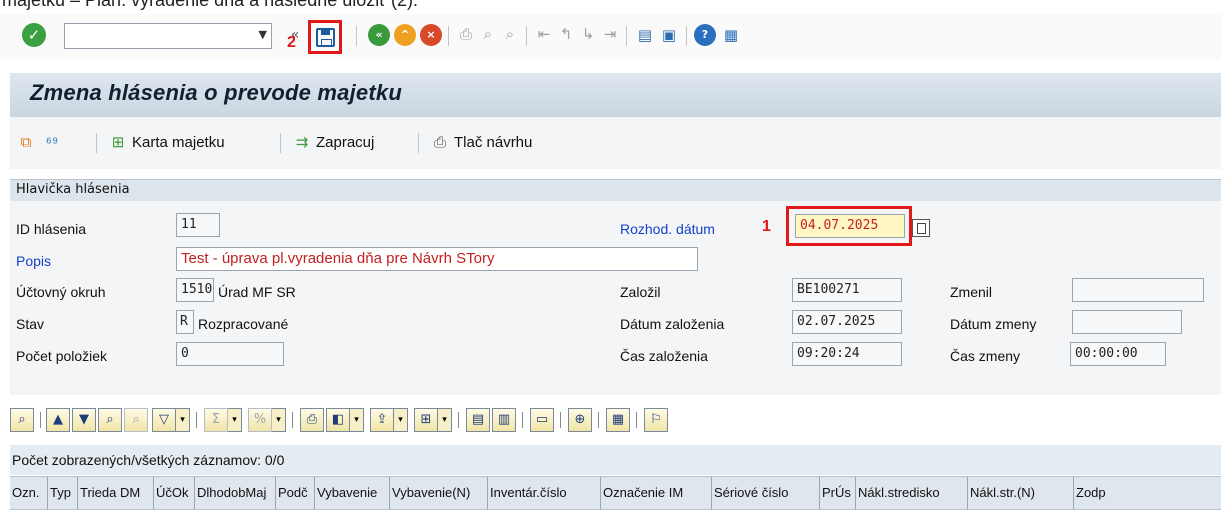  I want to click on stav-code-field: R, so click(185, 322).